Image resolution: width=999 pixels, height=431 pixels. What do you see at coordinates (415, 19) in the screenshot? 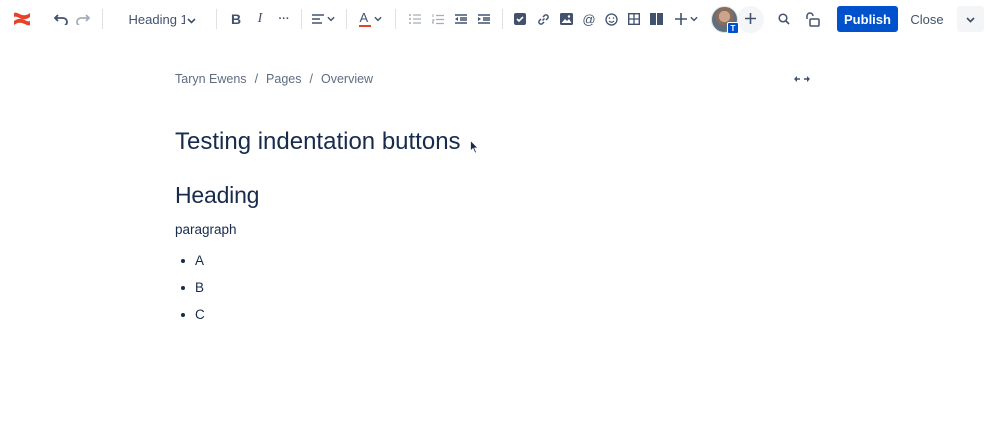
I see `bullet-list-icon` at bounding box center [415, 19].